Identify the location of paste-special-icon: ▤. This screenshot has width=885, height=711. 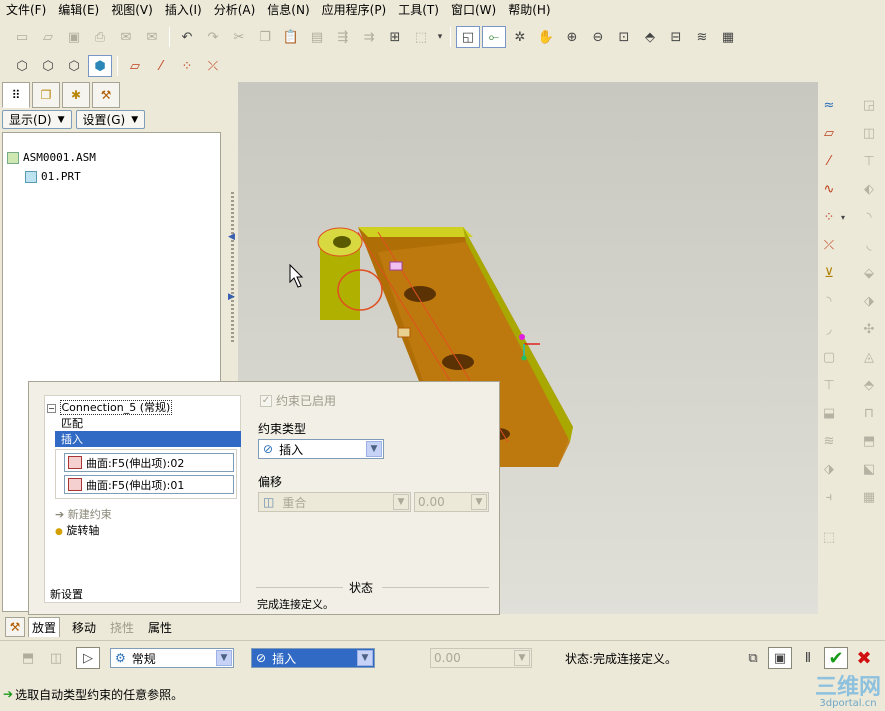
(317, 37).